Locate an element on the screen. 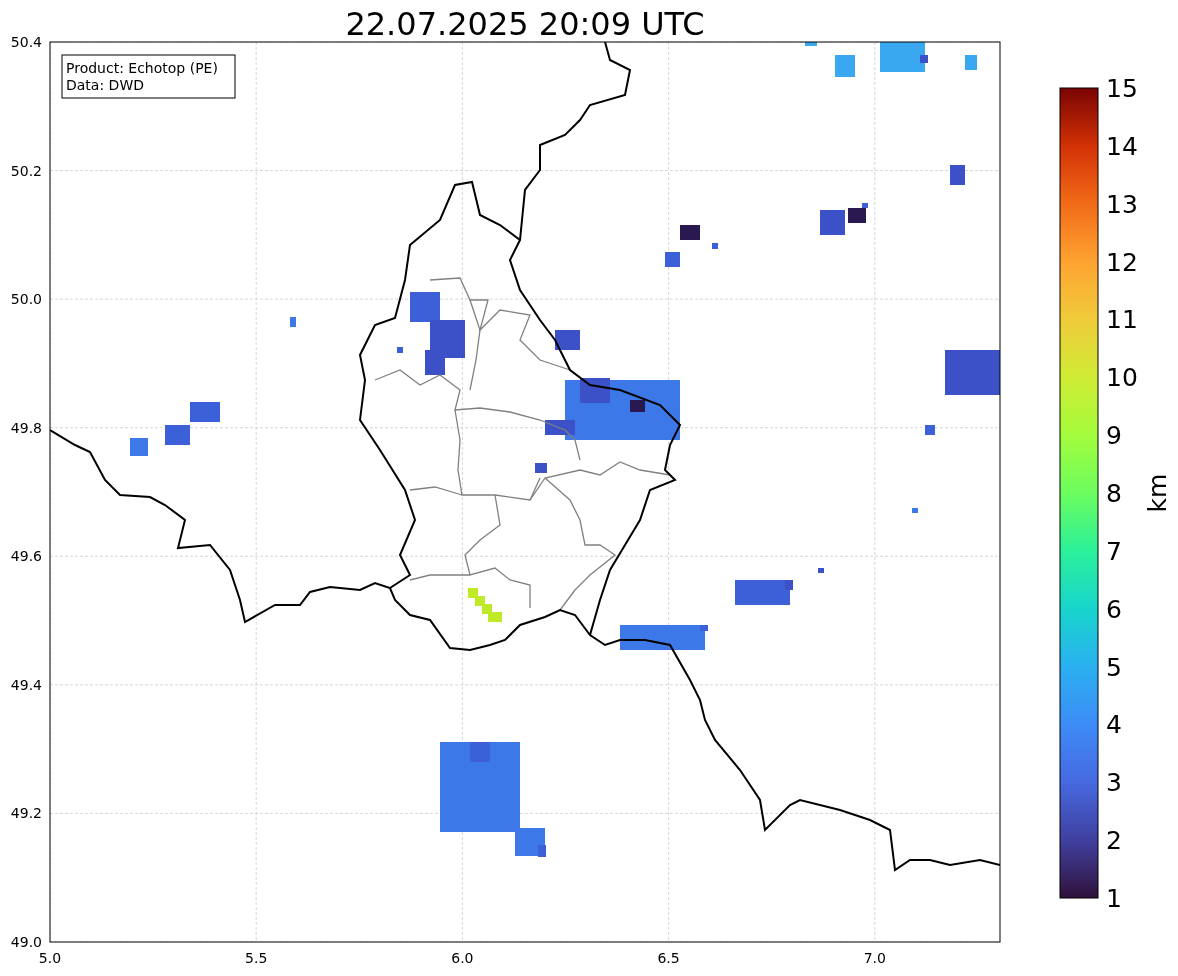 Image resolution: width=1178 pixels, height=976 pixels. colorbar-tick-label: 8 is located at coordinates (1114, 493).